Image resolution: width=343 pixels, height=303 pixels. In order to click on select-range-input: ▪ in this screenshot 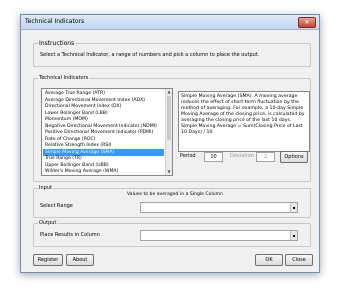, I will do `click(219, 207)`.